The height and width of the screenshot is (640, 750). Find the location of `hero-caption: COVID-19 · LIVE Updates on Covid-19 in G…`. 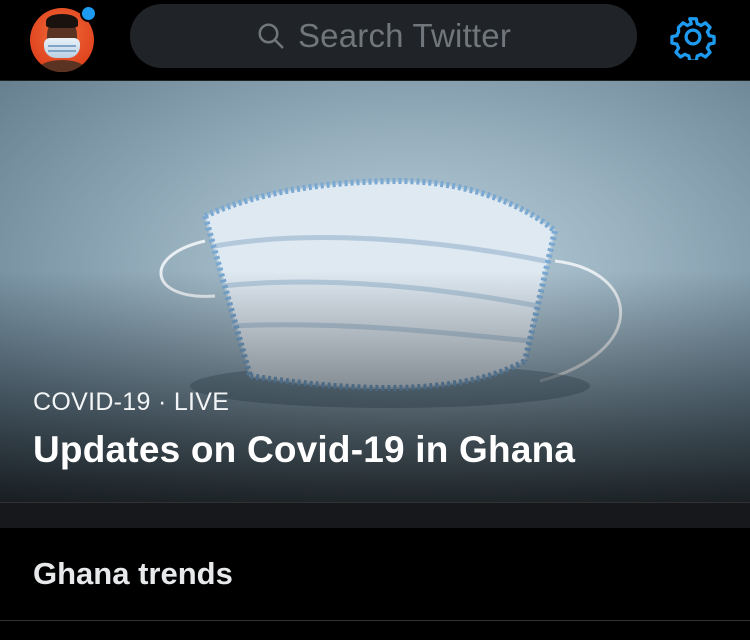

hero-caption: COVID-19 · LIVE Updates on Covid-19 in G… is located at coordinates (304, 429).